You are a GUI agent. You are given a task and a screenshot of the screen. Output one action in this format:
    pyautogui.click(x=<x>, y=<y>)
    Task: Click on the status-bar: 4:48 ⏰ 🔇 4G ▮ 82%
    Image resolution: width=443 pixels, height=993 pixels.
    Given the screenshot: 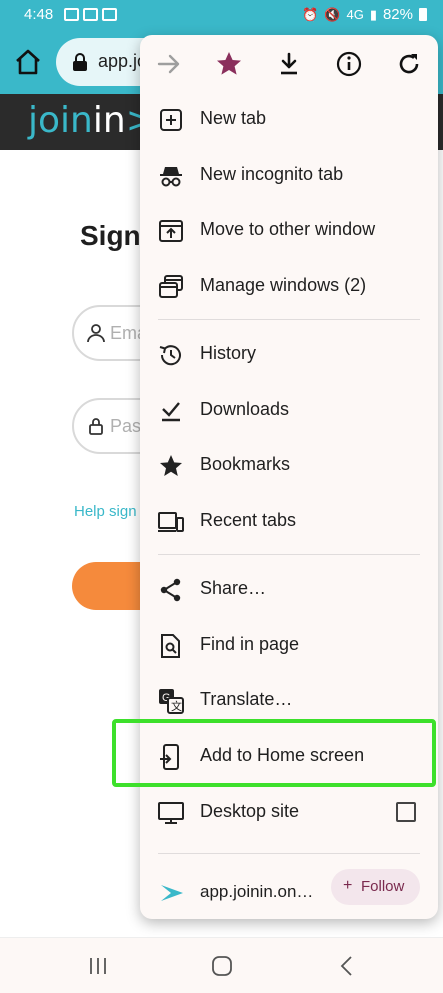 What is the action you would take?
    pyautogui.click(x=221, y=15)
    